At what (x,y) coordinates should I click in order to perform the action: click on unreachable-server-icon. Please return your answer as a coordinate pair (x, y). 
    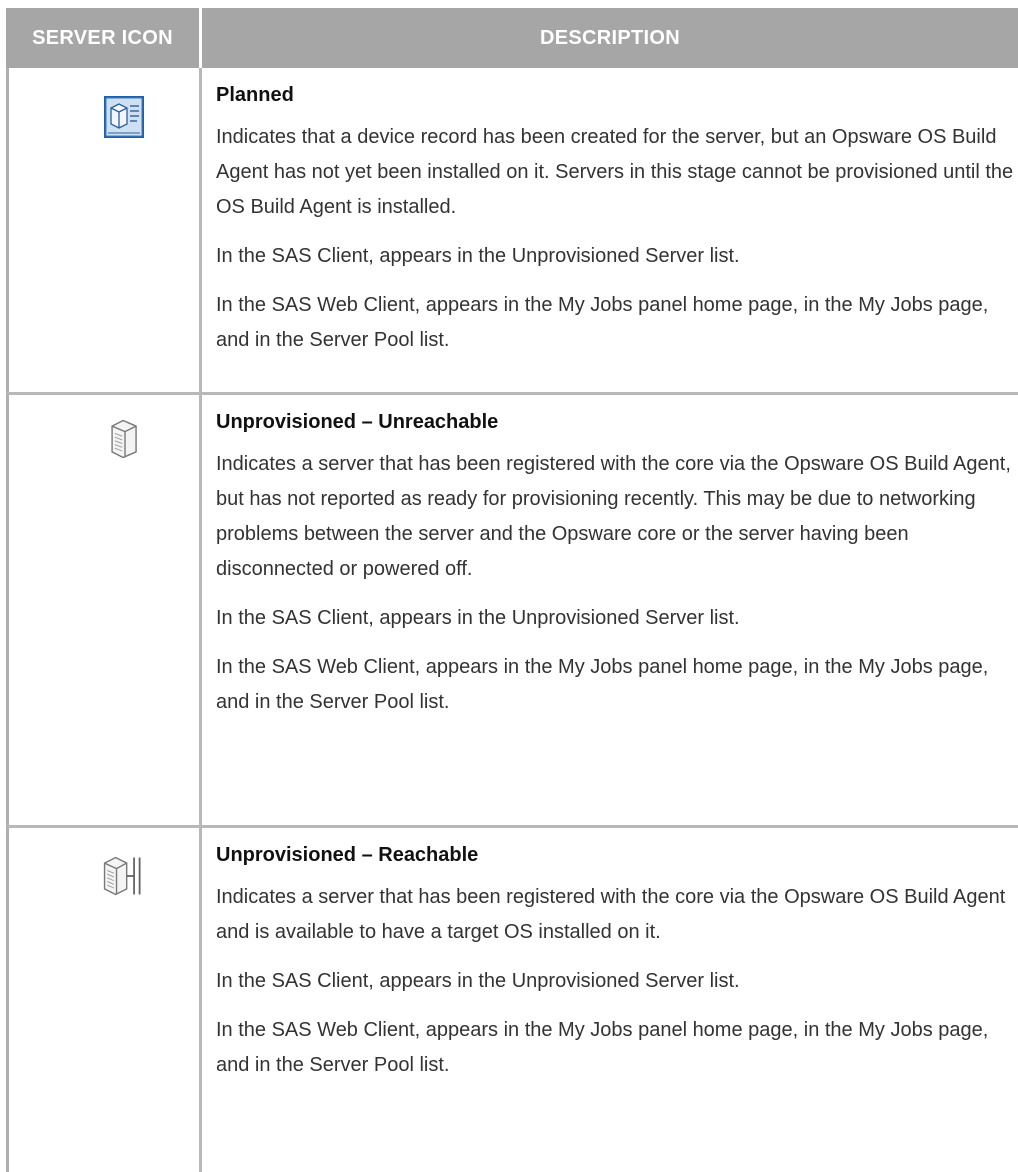
    Looking at the image, I should click on (124, 439).